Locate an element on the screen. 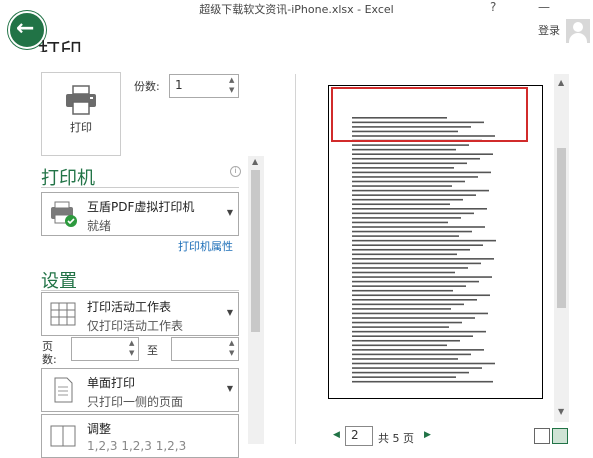  print-button: 打印 is located at coordinates (81, 114).